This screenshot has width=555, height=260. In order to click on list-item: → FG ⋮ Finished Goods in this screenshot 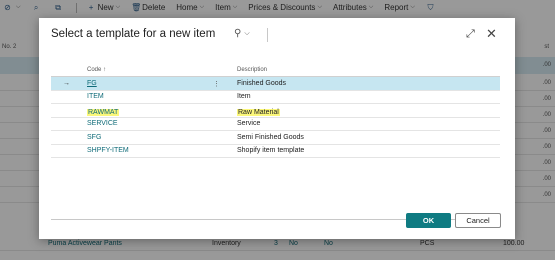, I will do `click(275, 84)`.